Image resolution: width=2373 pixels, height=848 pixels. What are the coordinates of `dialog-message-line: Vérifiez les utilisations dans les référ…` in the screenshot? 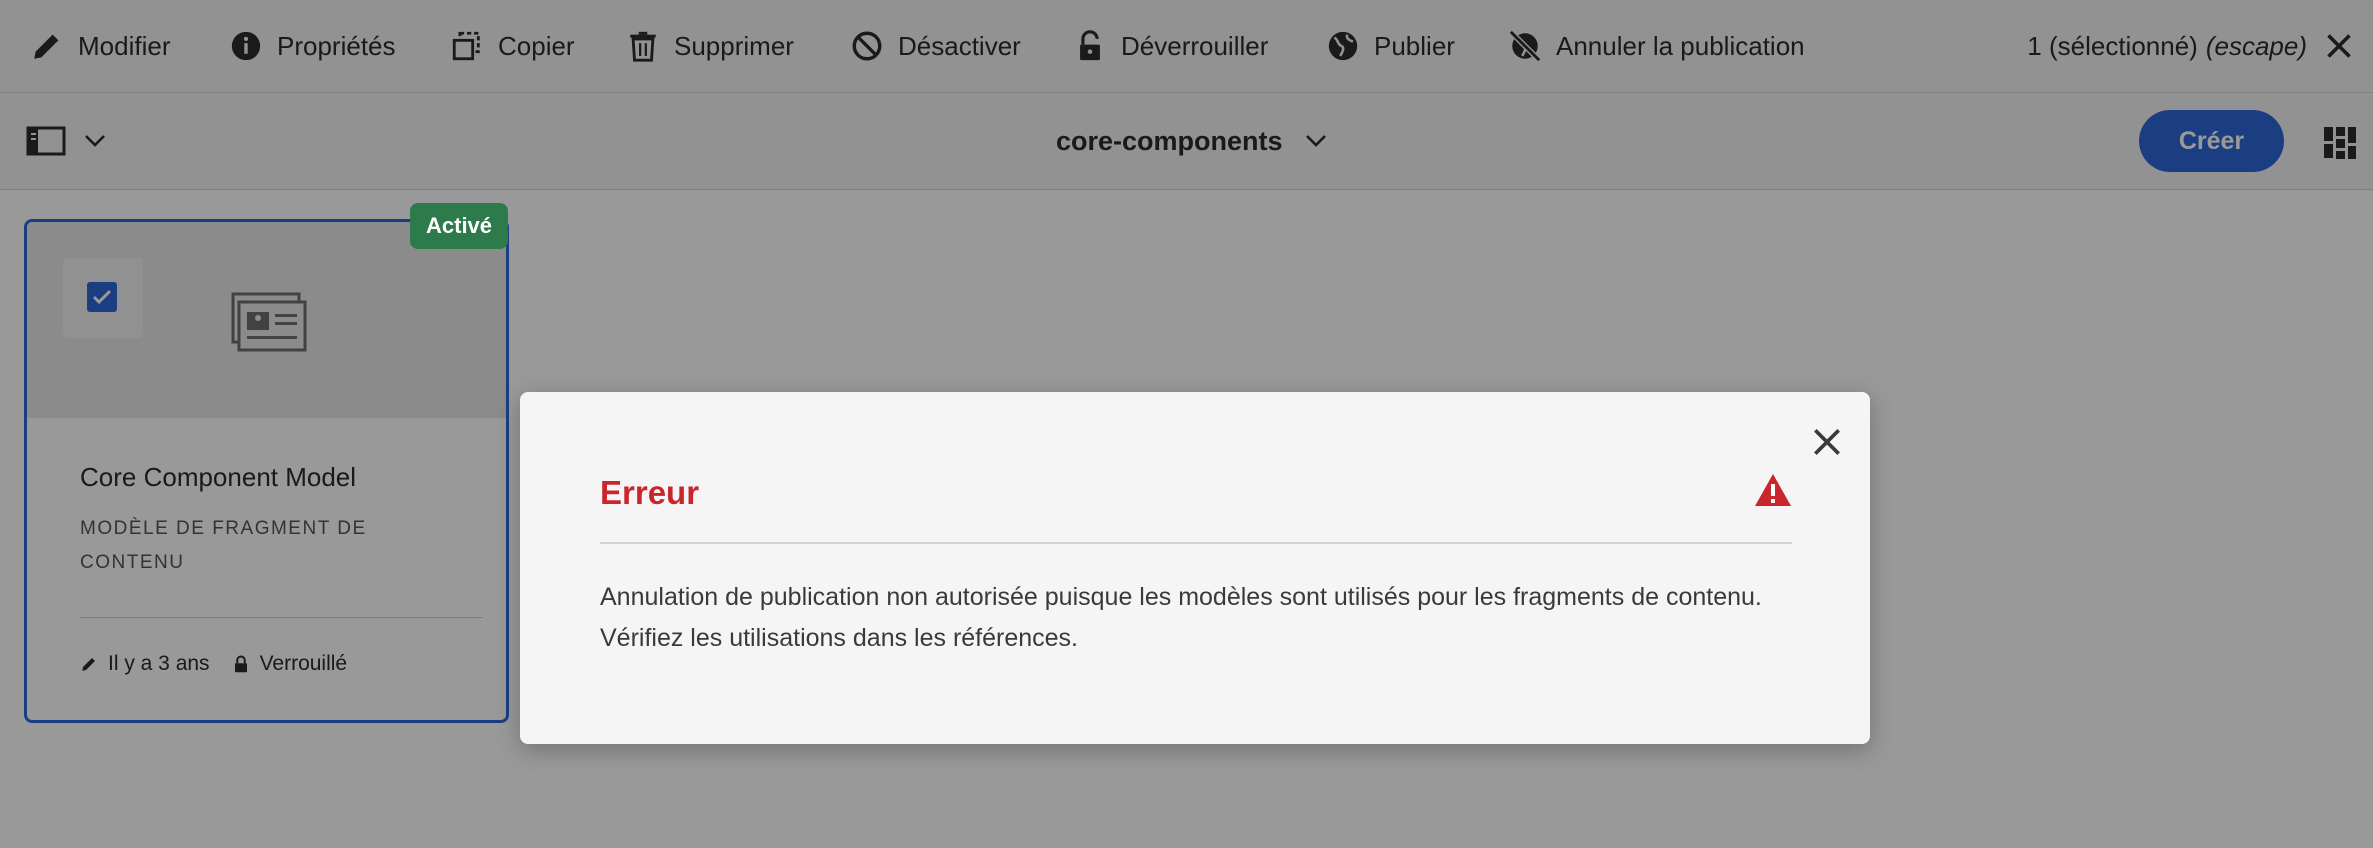 It's located at (839, 638).